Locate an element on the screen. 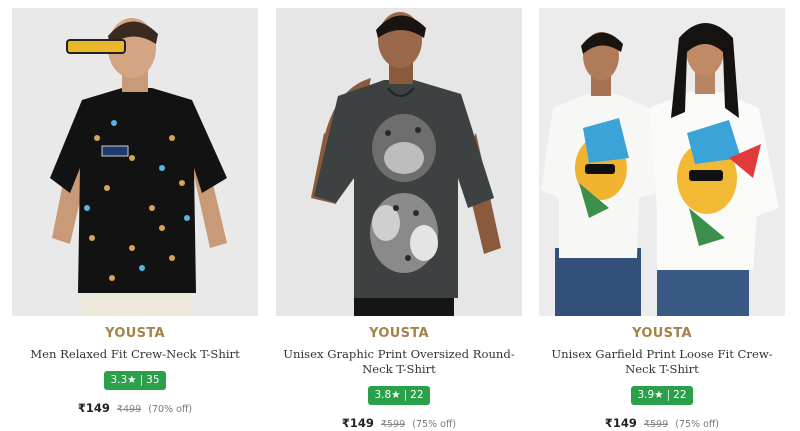  review-count: 35 is located at coordinates (153, 380).